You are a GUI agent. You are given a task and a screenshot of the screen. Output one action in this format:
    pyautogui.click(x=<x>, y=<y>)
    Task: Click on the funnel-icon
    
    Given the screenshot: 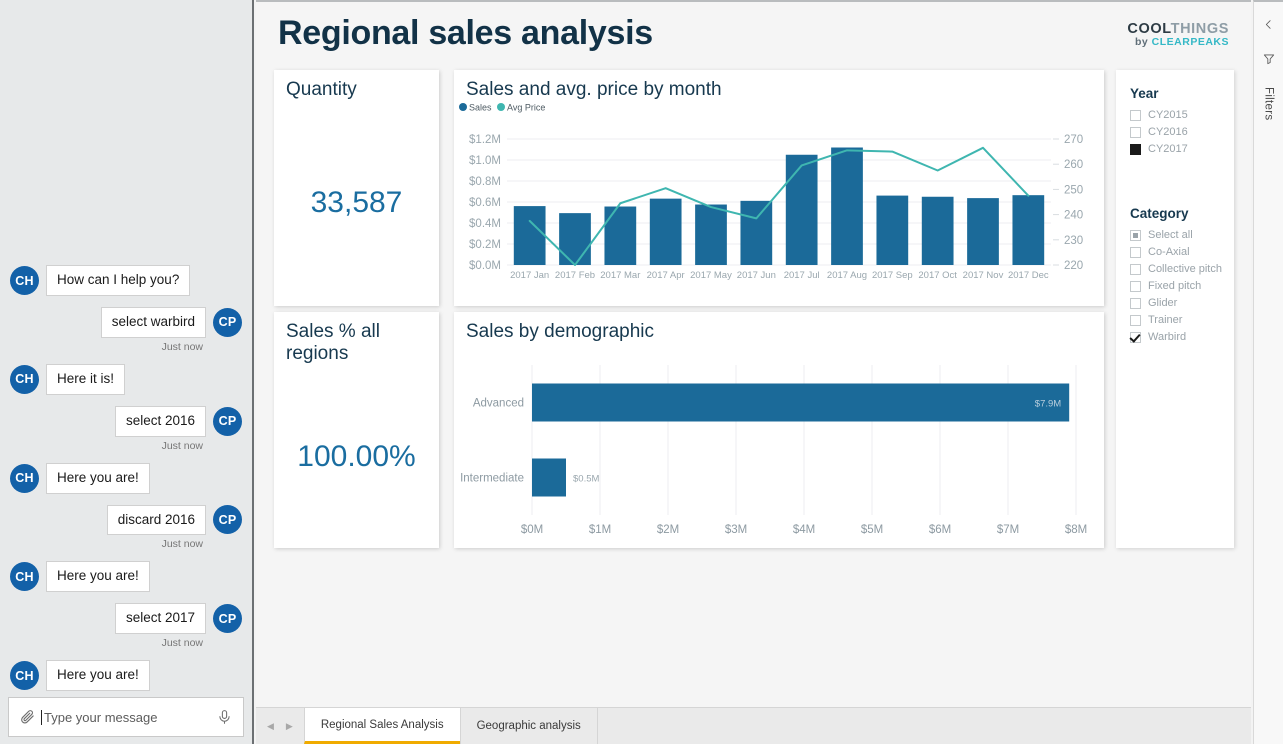 What is the action you would take?
    pyautogui.click(x=1269, y=61)
    